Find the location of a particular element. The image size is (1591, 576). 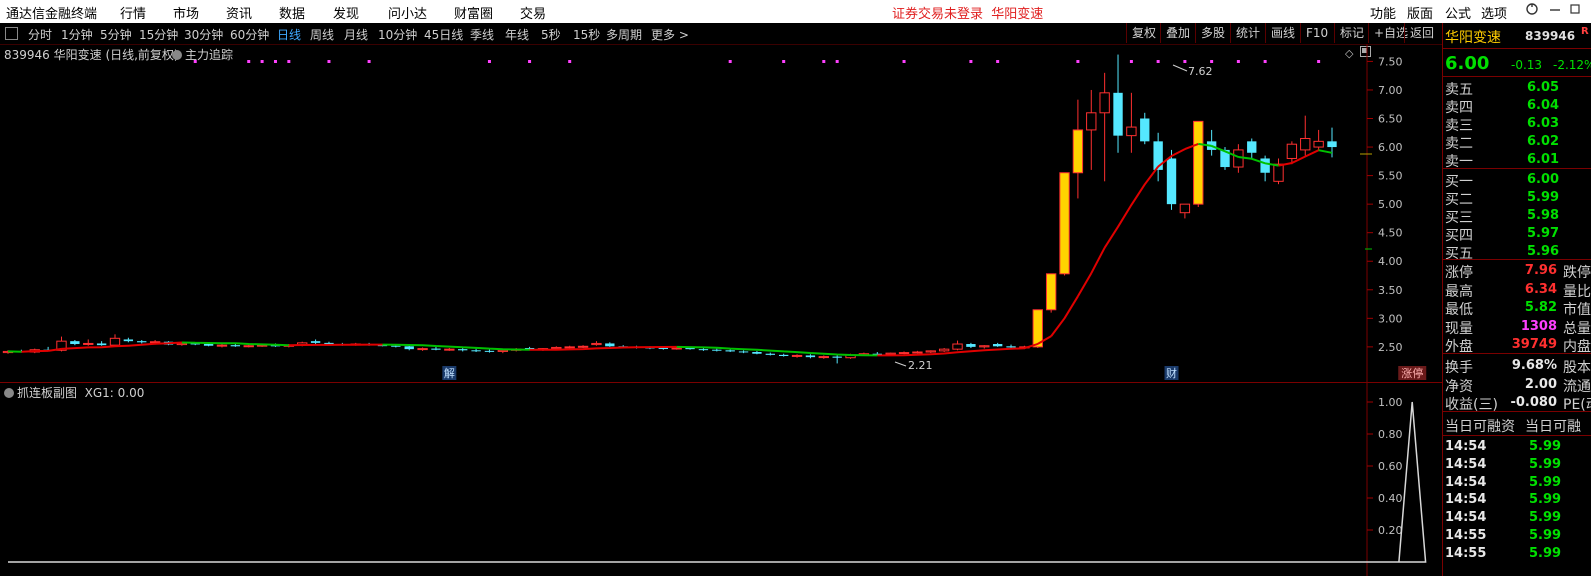

event-marker: 财 is located at coordinates (1171, 373).